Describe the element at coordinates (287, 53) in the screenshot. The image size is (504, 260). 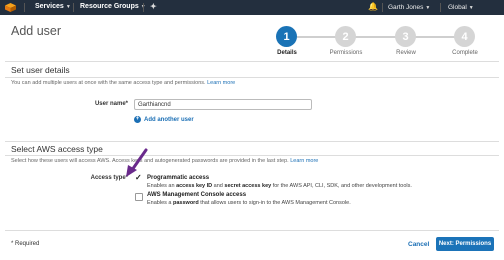
I see `wizard-step-1-label: Details` at that location.